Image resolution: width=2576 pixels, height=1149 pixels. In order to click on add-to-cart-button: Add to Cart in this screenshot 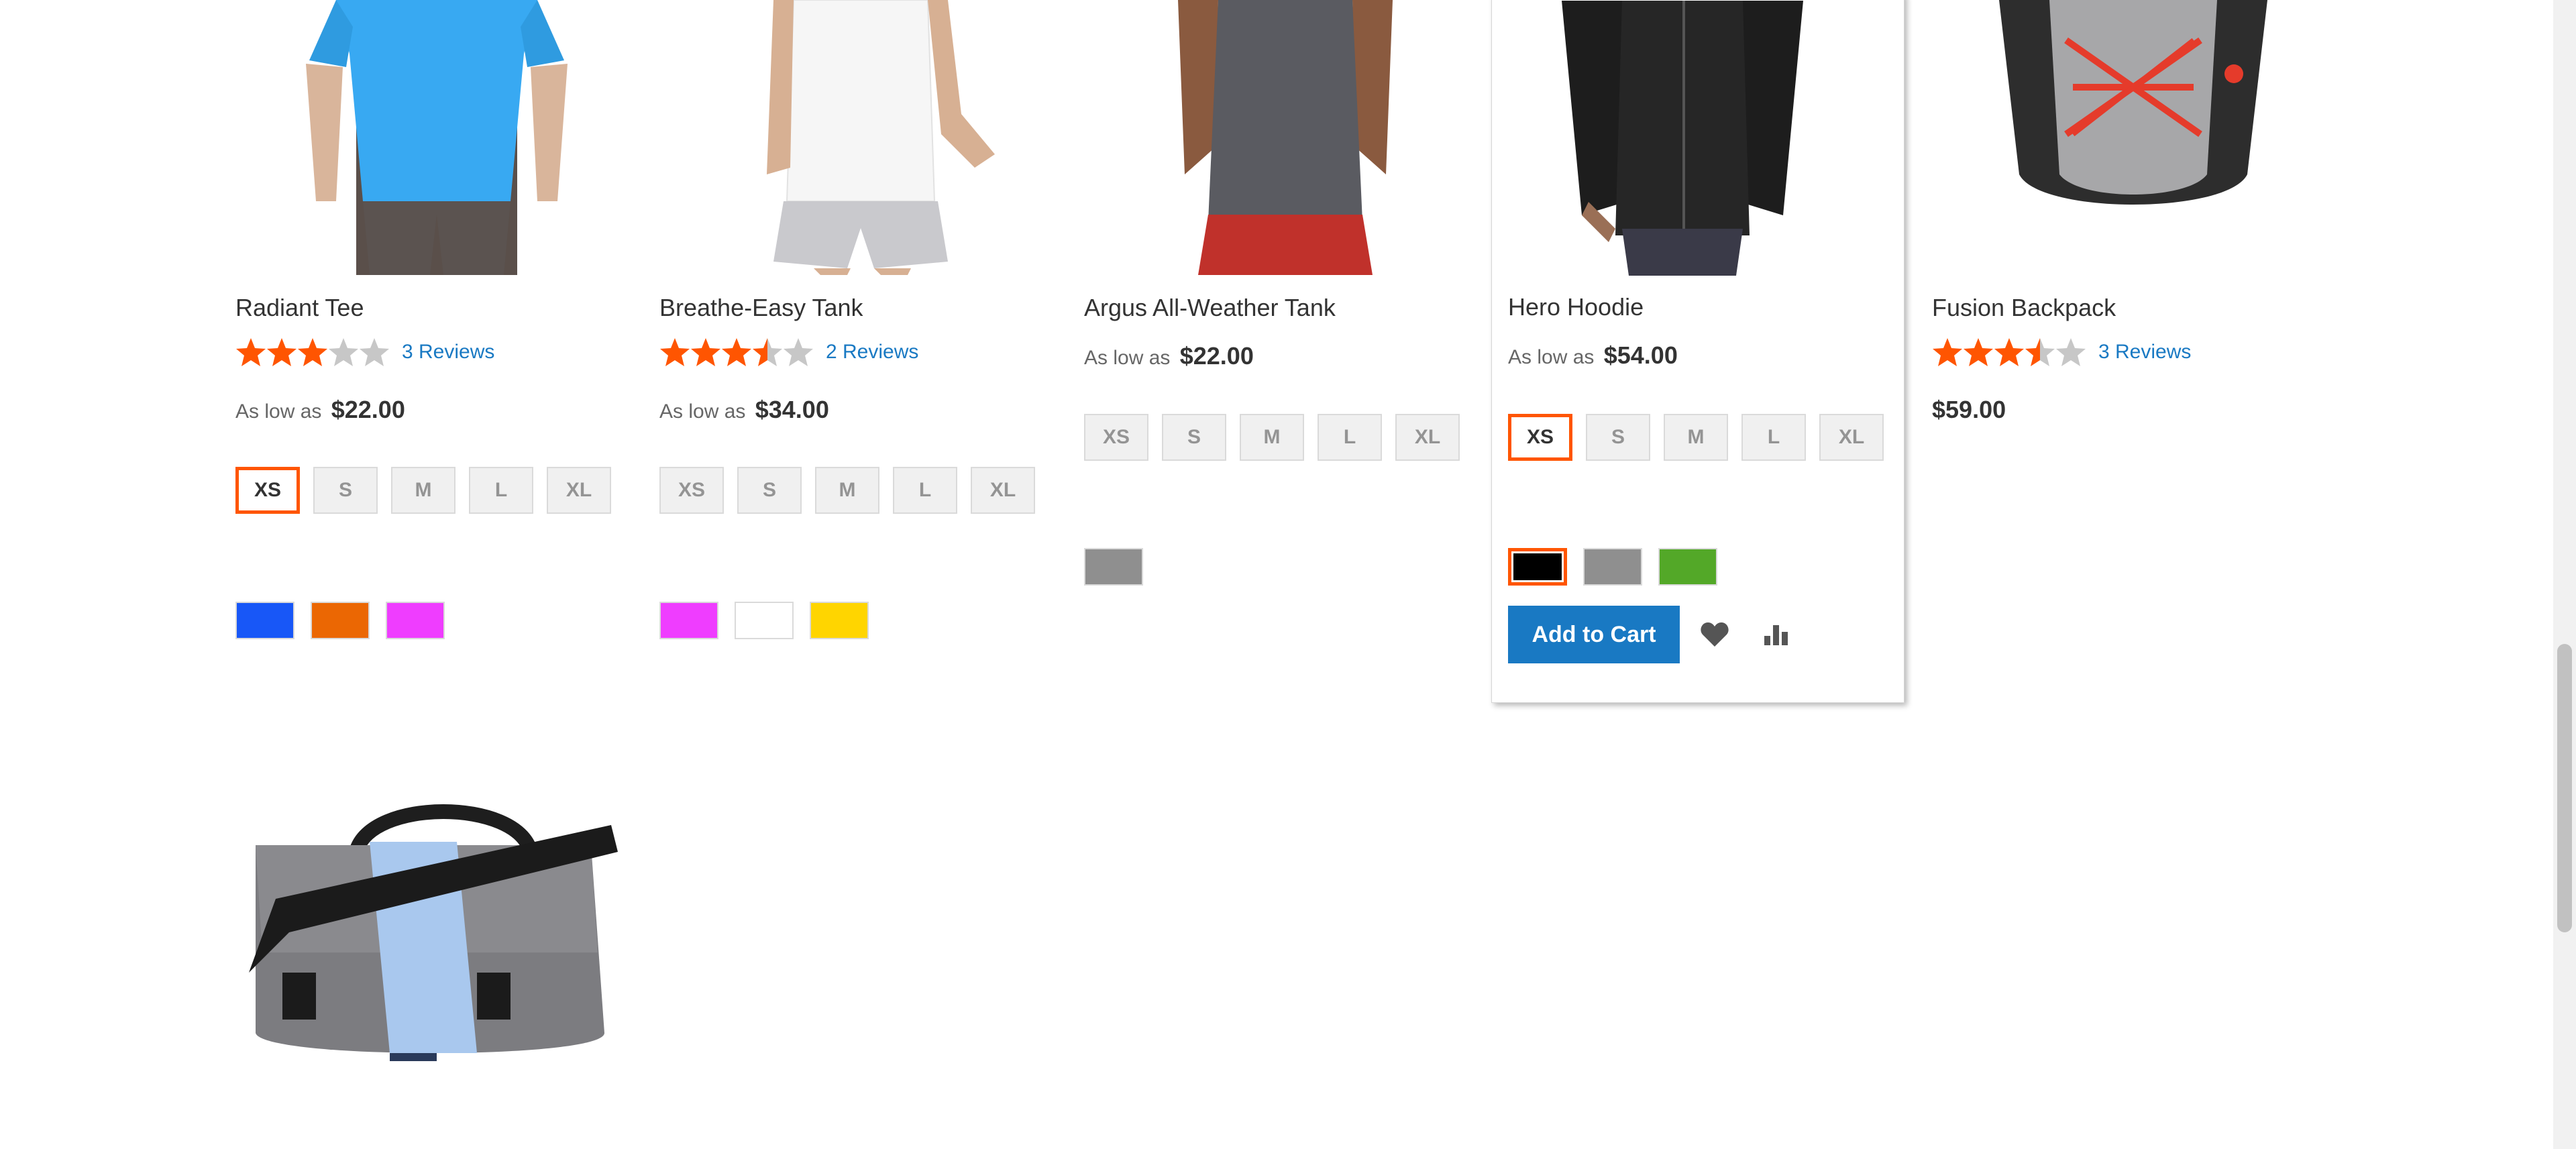, I will do `click(1594, 634)`.